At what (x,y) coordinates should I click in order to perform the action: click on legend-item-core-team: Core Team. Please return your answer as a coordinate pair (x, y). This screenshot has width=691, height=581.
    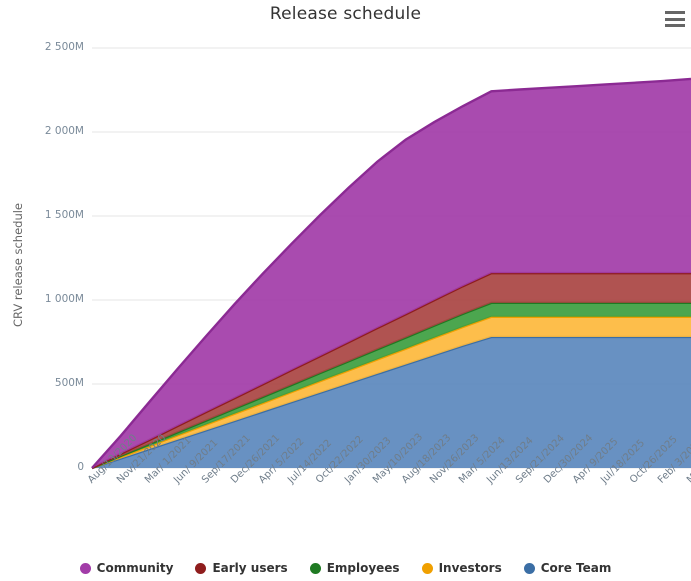
    Looking at the image, I should click on (567, 568).